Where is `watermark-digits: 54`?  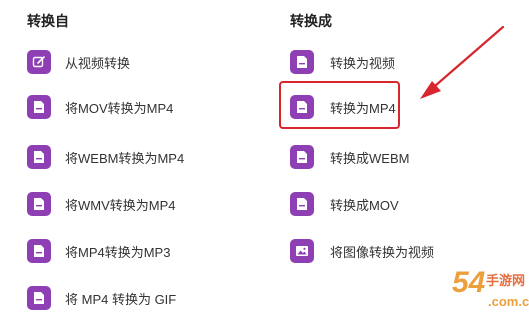
watermark-digits: 54 is located at coordinates (469, 282).